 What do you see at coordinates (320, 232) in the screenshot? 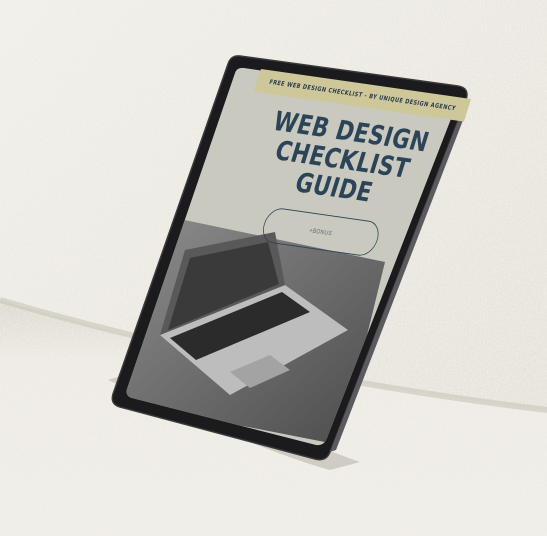
I see `bonus-pill: +BONUS` at bounding box center [320, 232].